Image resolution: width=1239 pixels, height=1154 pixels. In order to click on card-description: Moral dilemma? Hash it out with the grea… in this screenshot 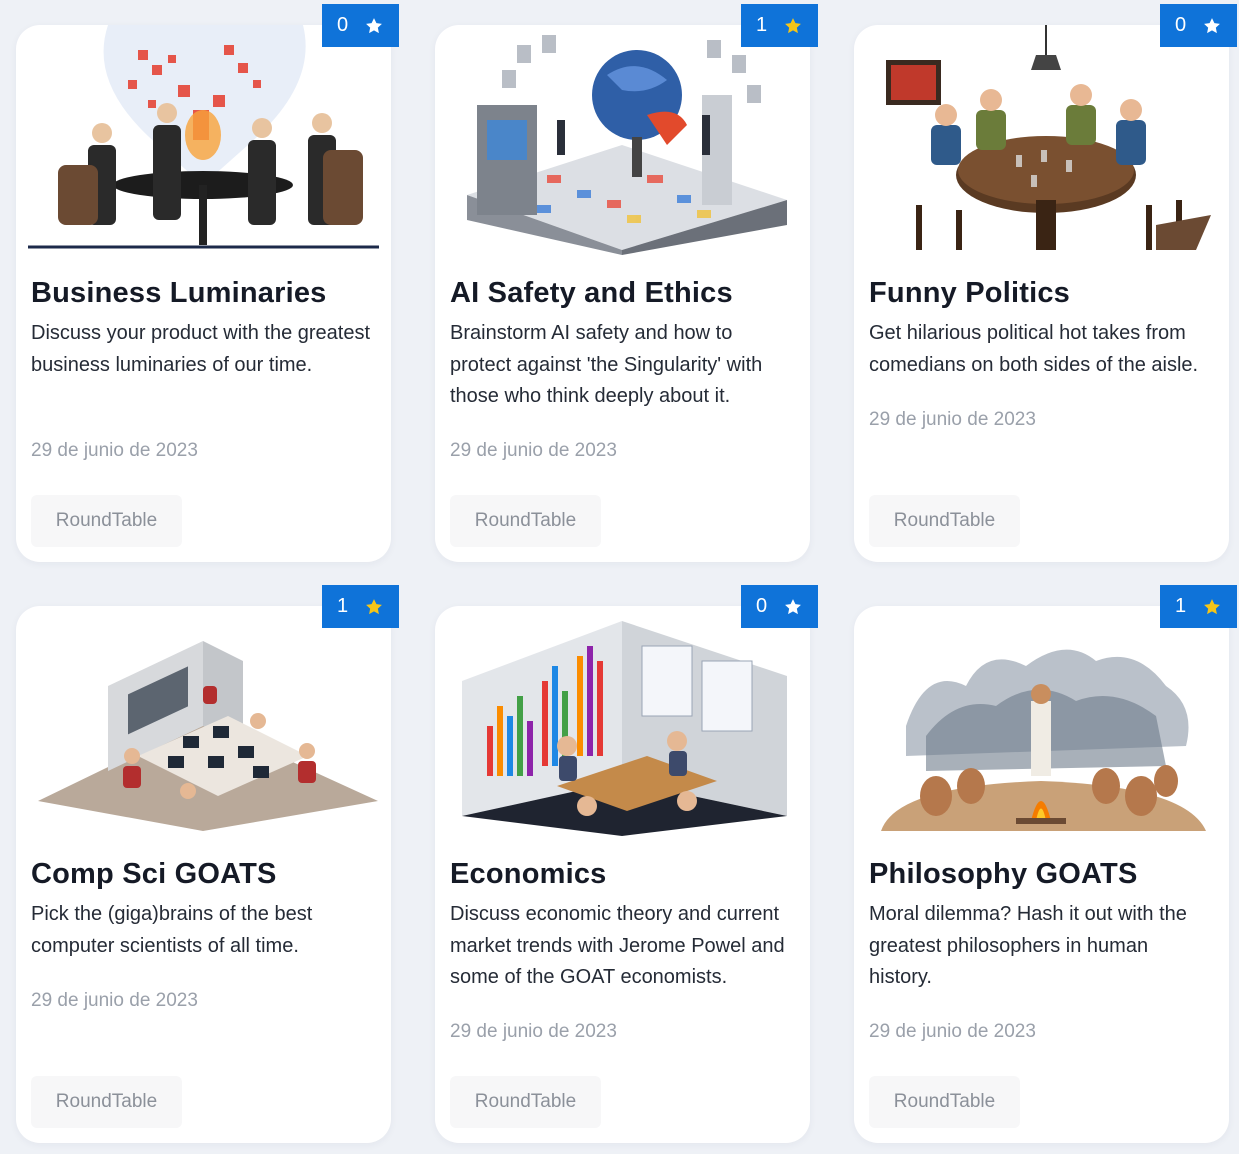, I will do `click(1028, 945)`.